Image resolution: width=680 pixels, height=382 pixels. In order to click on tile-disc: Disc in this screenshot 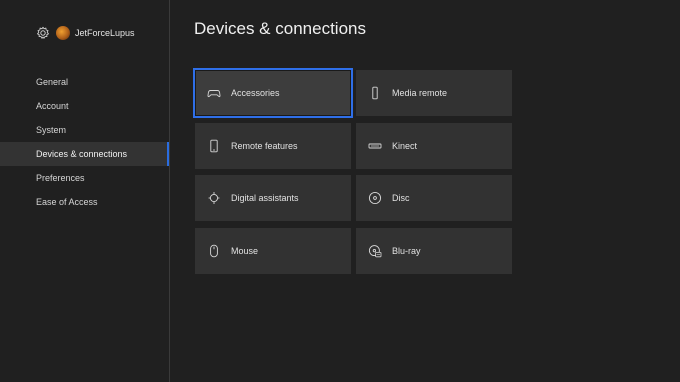, I will do `click(434, 198)`.